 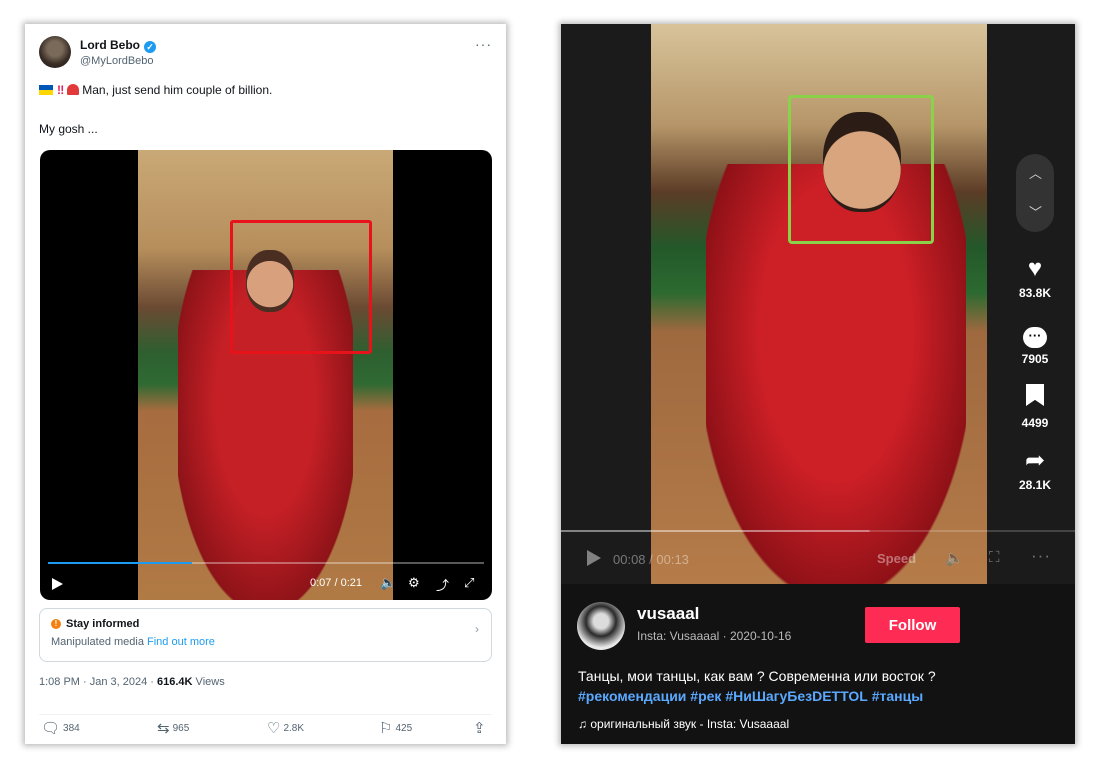 I want to click on ukraine-flag-icon, so click(x=46, y=90).